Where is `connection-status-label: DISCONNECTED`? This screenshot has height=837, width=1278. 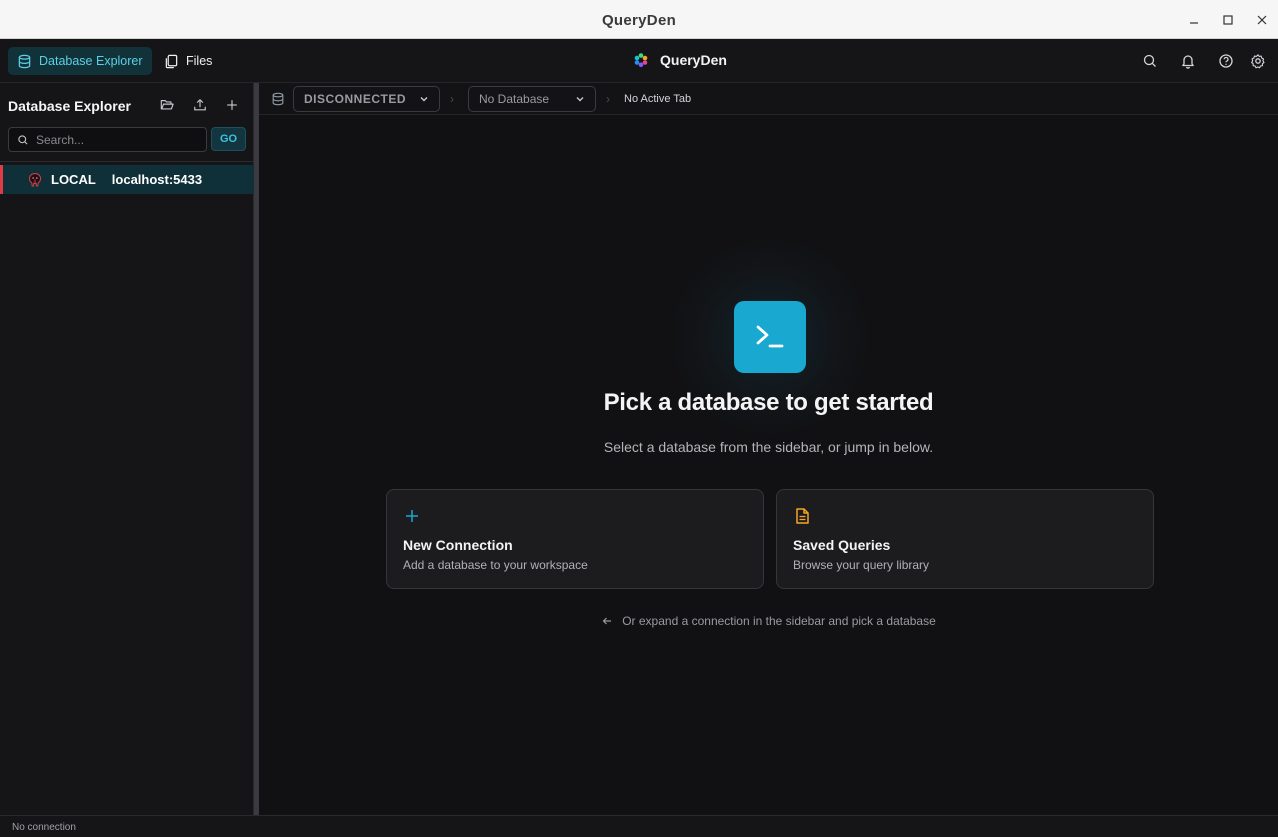
connection-status-label: DISCONNECTED is located at coordinates (355, 99).